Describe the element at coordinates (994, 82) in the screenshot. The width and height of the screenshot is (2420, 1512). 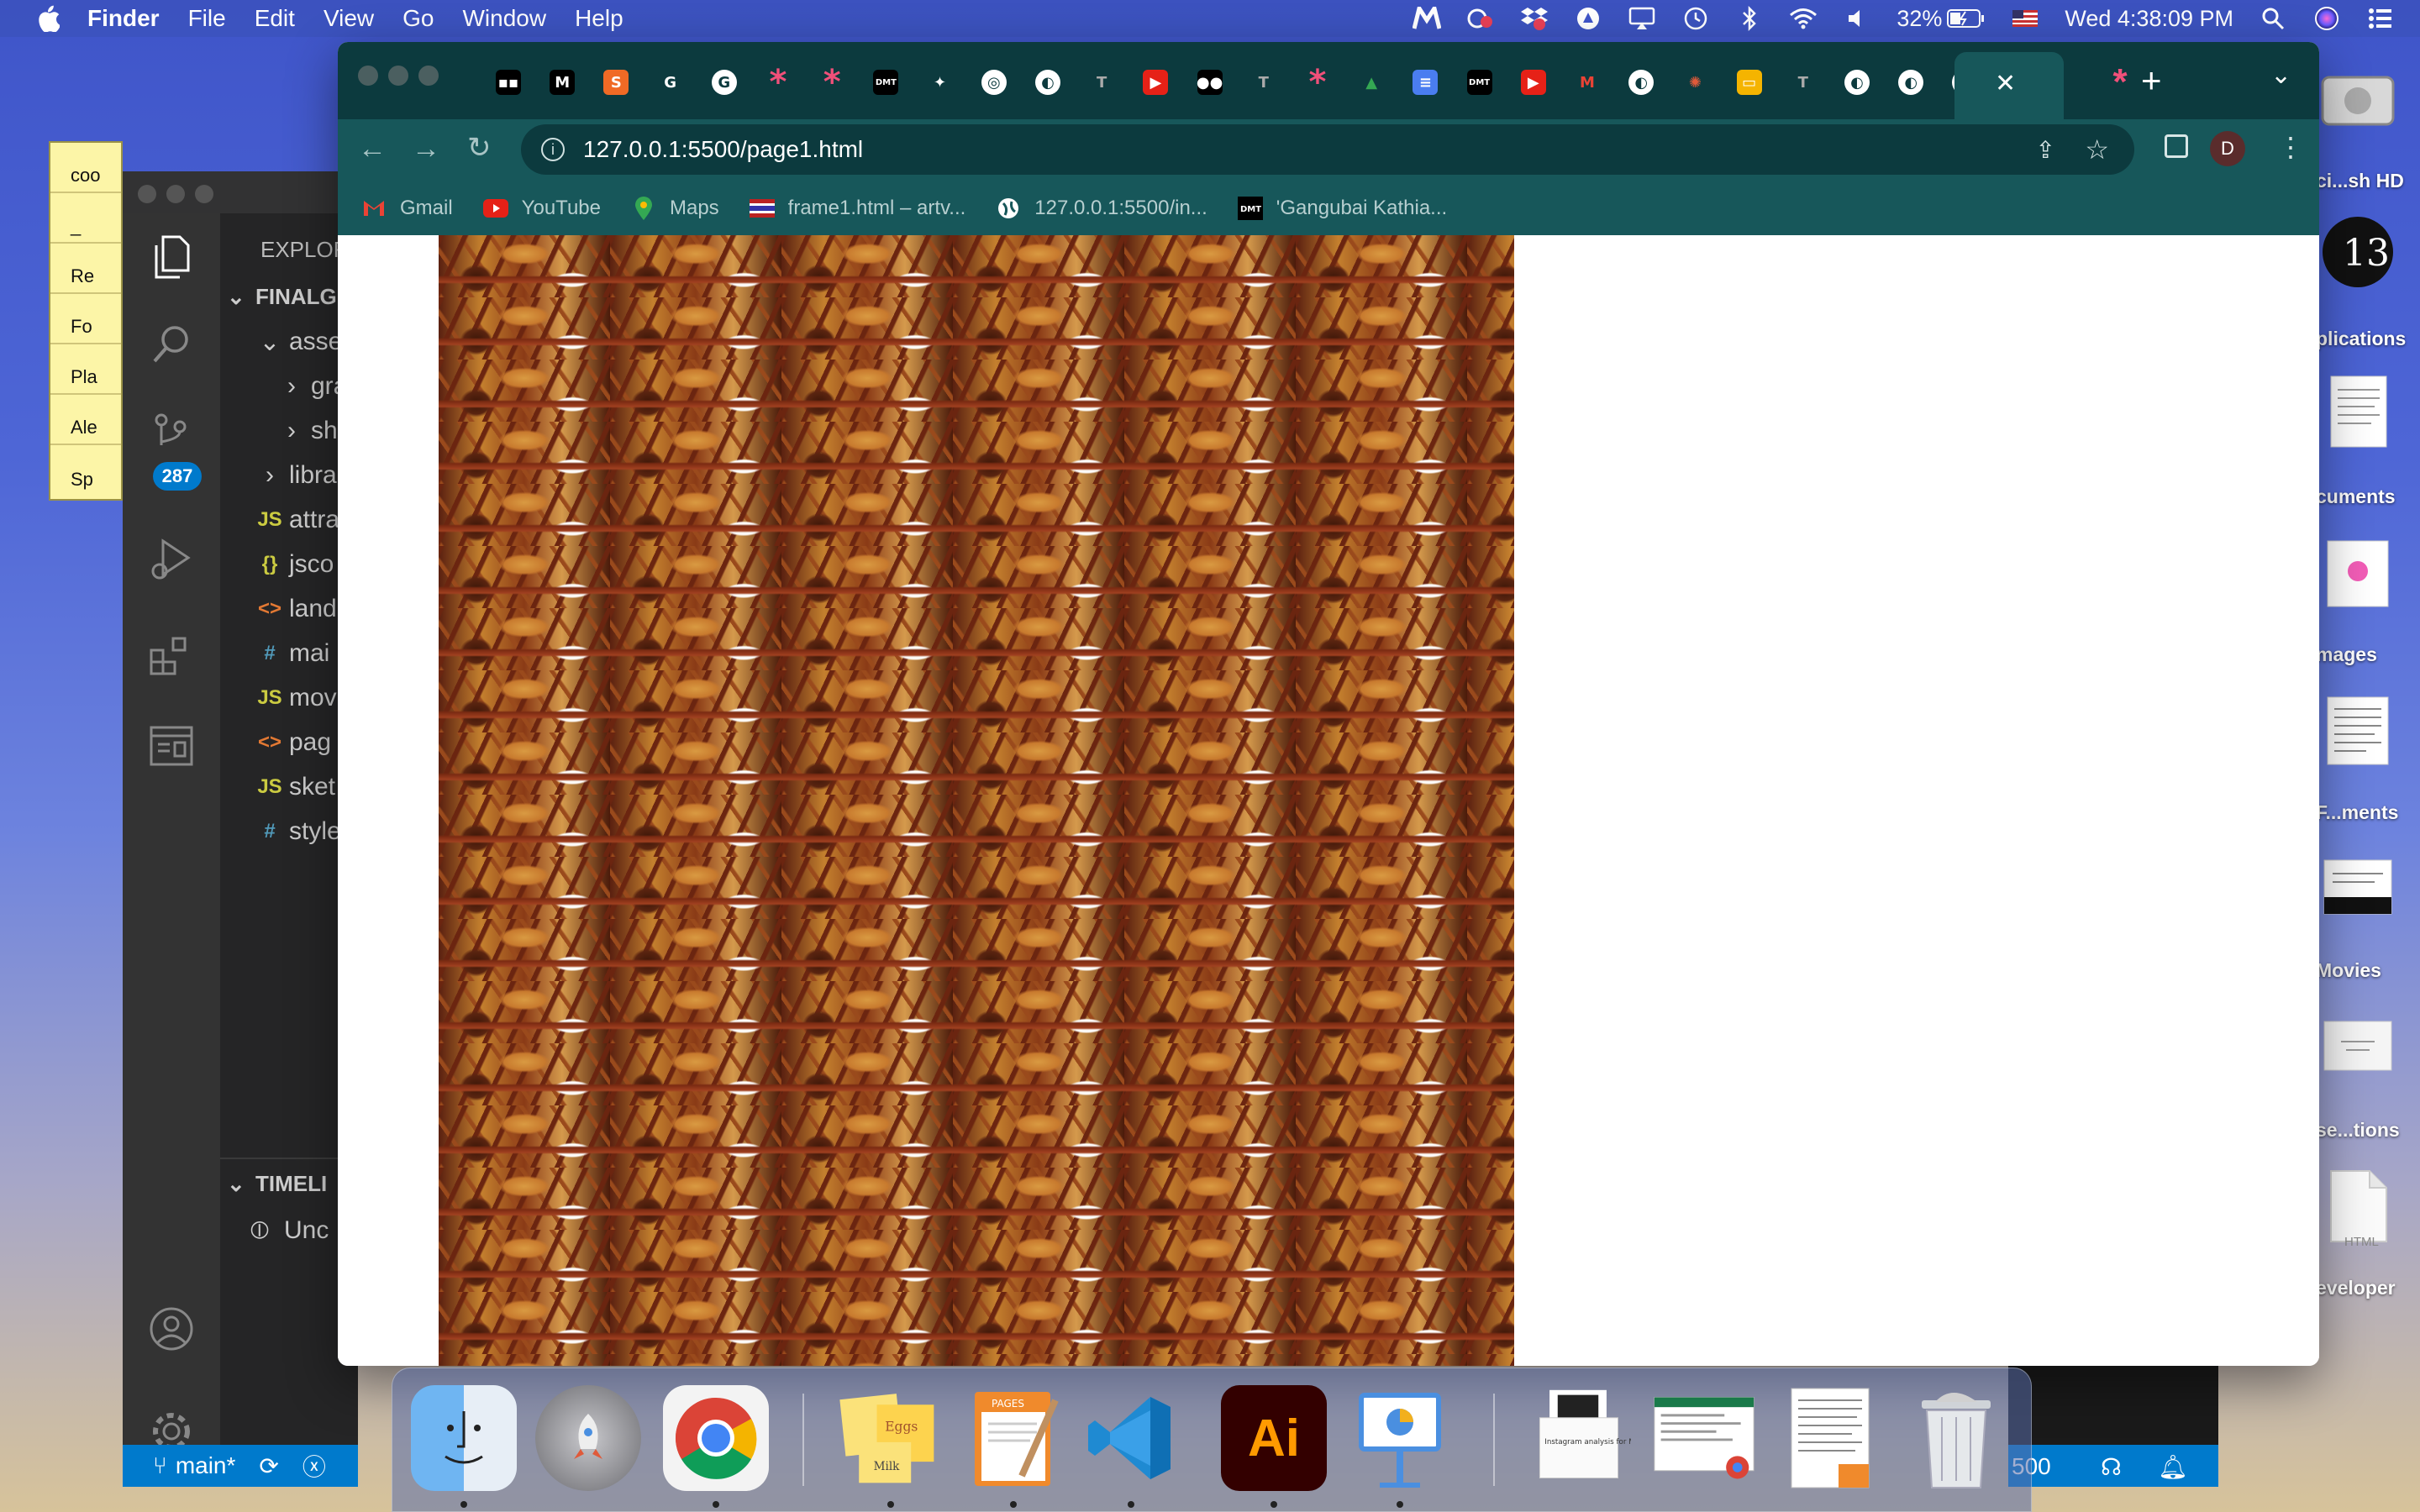
I see `tab-target: ◎` at that location.